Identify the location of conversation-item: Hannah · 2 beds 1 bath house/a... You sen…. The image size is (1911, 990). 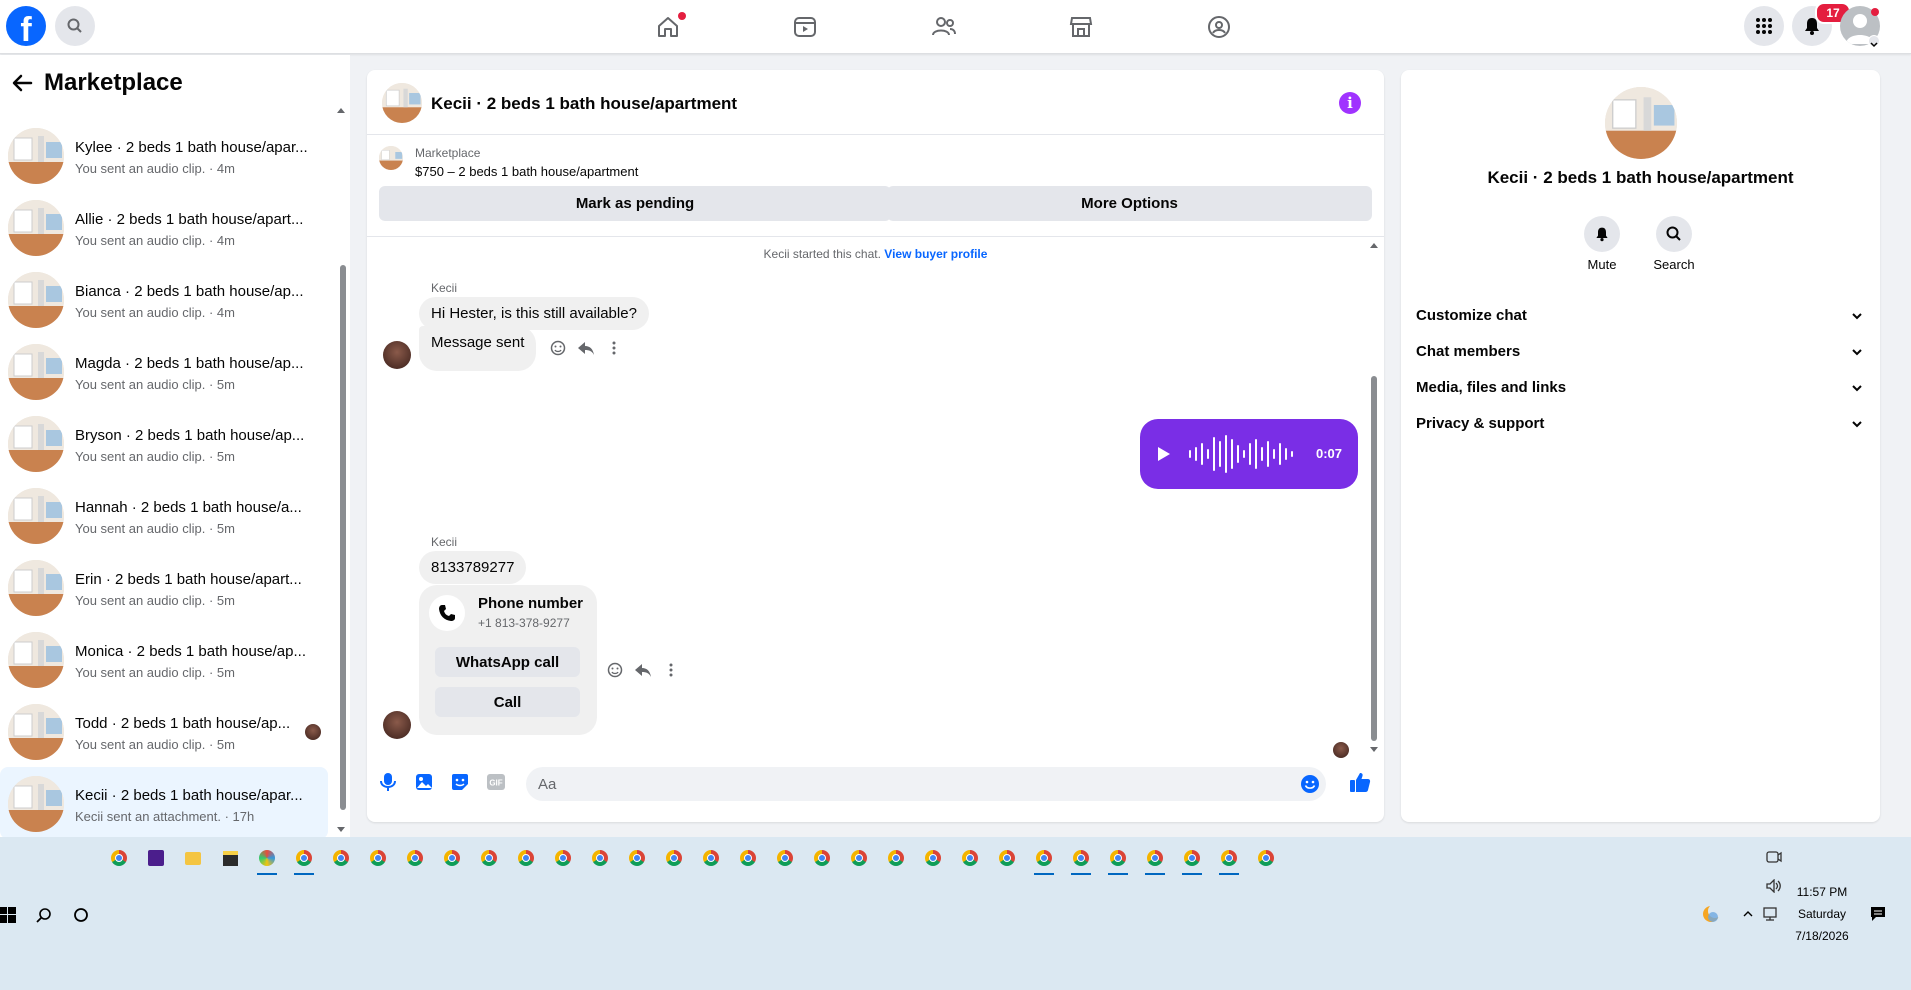
(164, 515).